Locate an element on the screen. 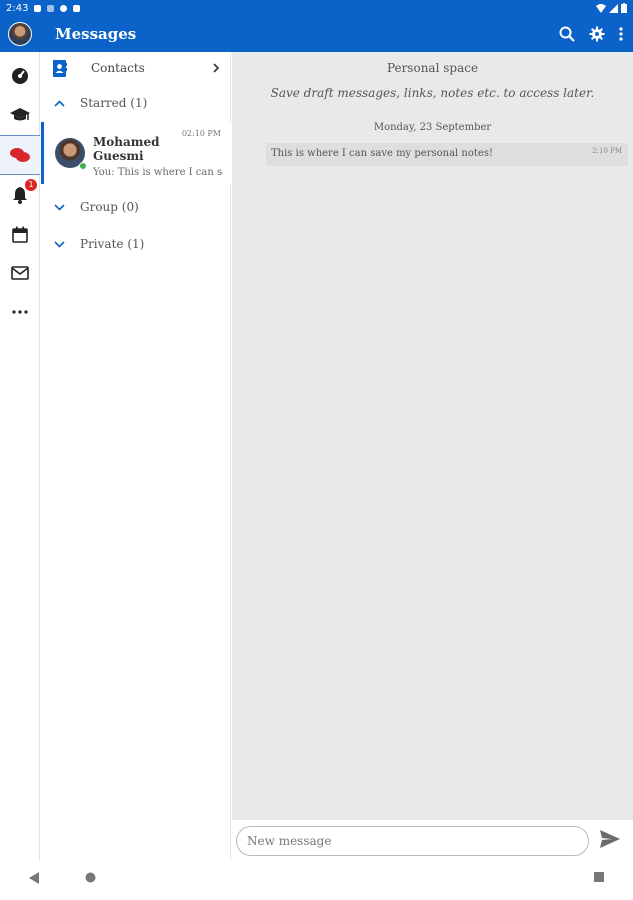  section-starred-label: Starred (1) is located at coordinates (114, 103).